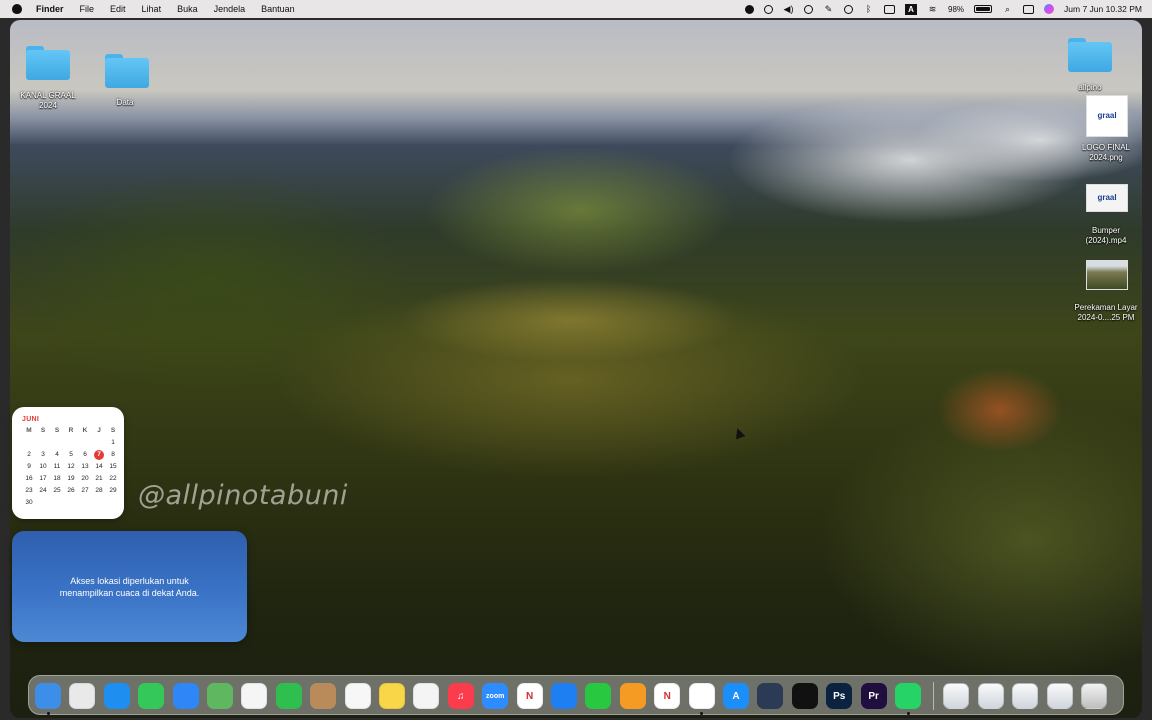 The width and height of the screenshot is (1152, 720). What do you see at coordinates (632, 696) in the screenshot?
I see `pages-icon` at bounding box center [632, 696].